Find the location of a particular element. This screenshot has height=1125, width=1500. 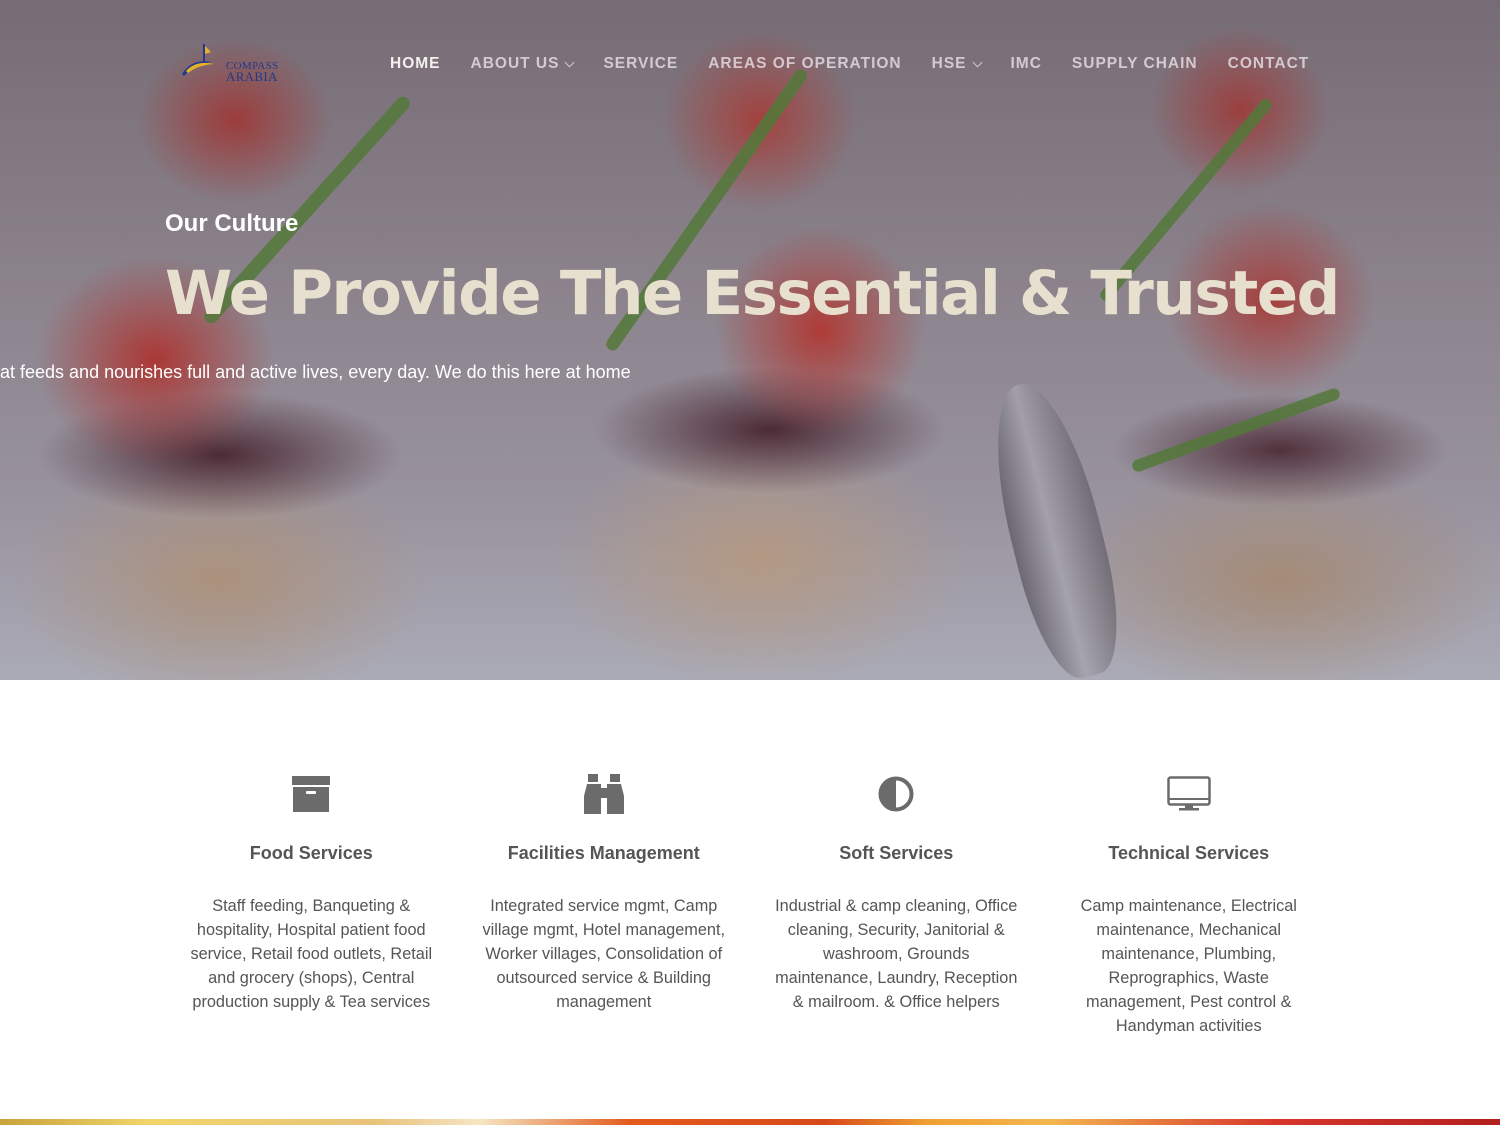

archive-box-icon is located at coordinates (311, 794).